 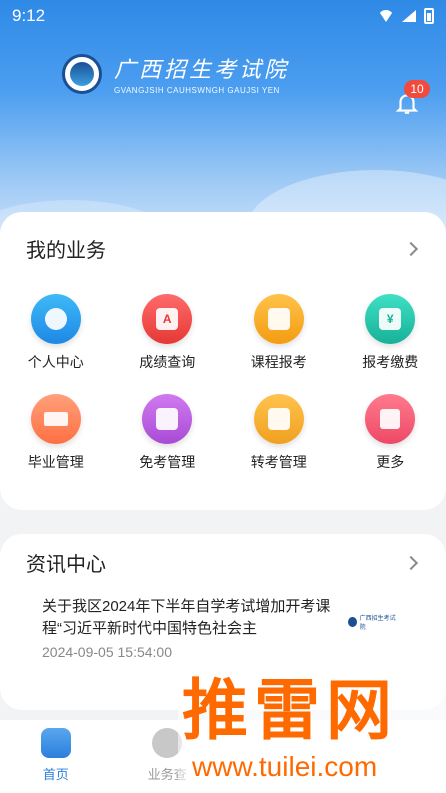 I want to click on wifi-icon, so click(x=386, y=16).